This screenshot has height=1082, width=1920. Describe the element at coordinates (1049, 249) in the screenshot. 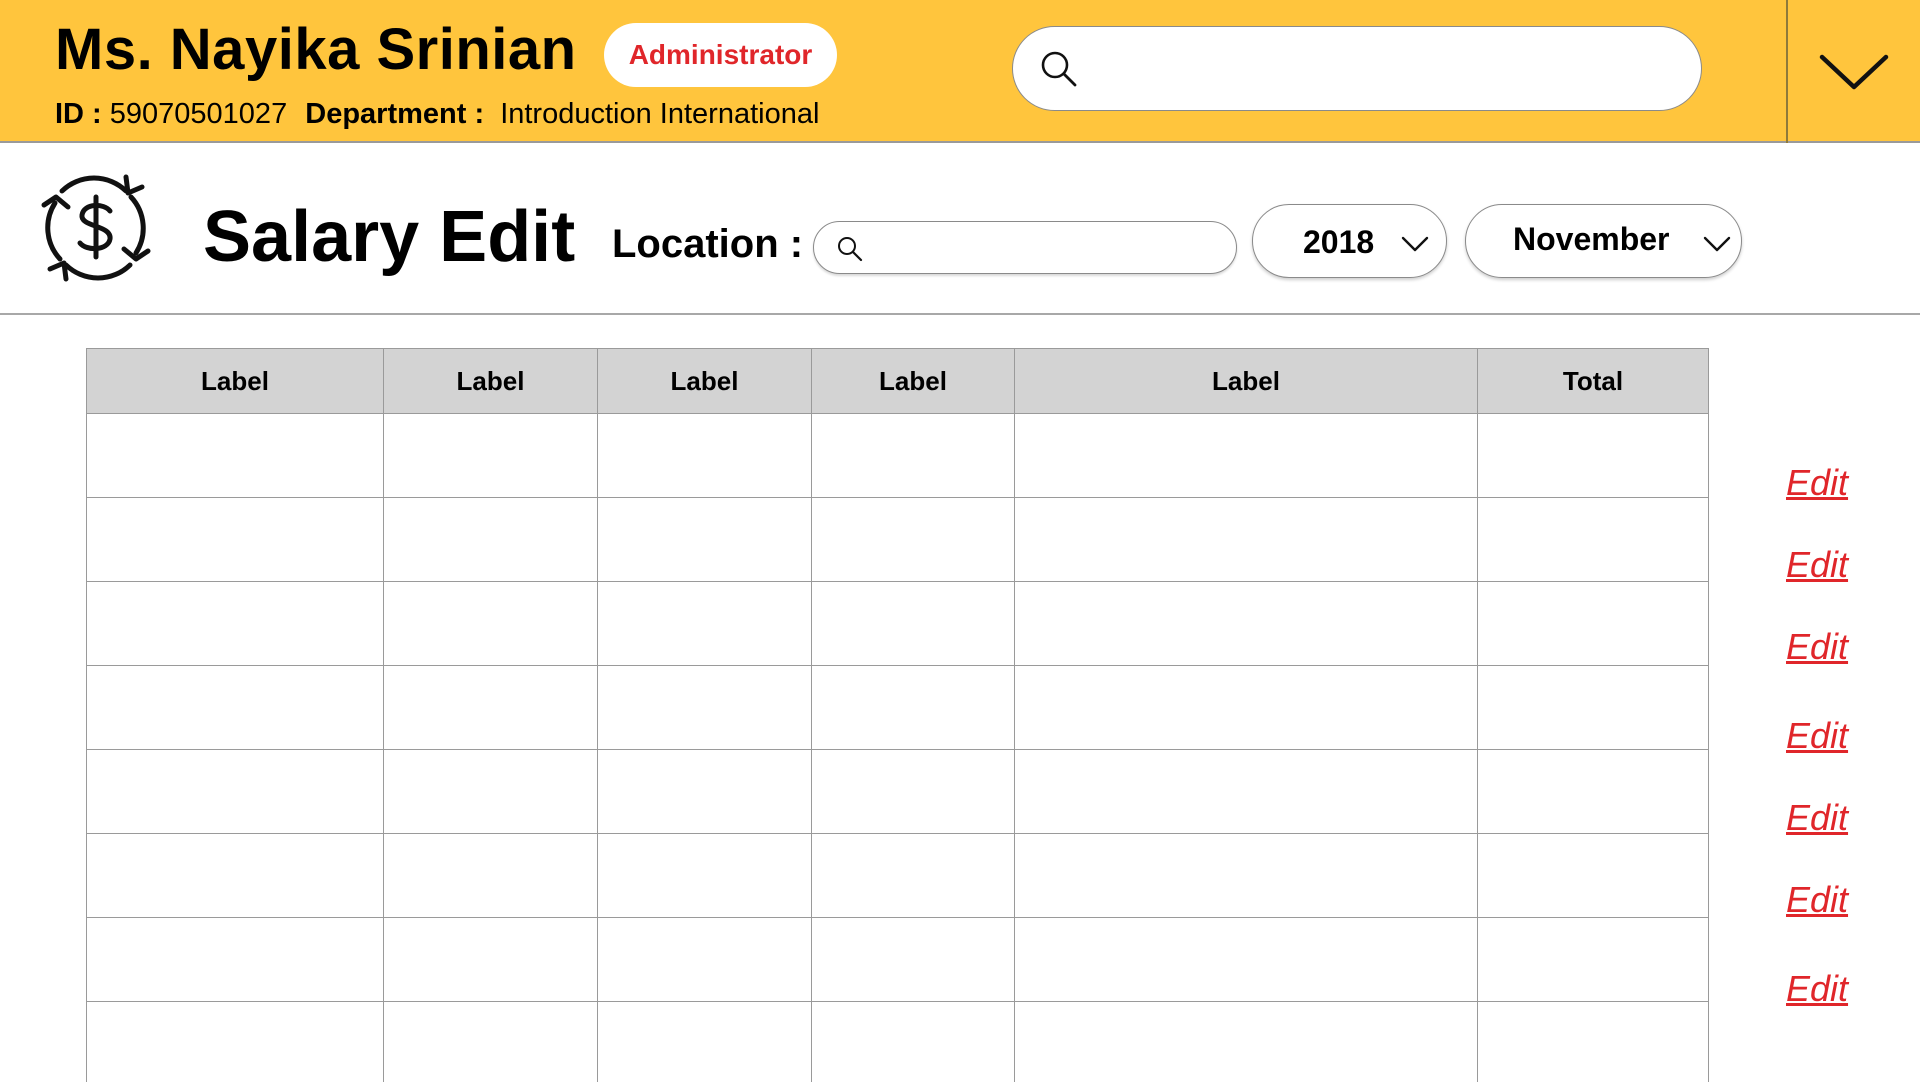

I see `location-search-input` at that location.